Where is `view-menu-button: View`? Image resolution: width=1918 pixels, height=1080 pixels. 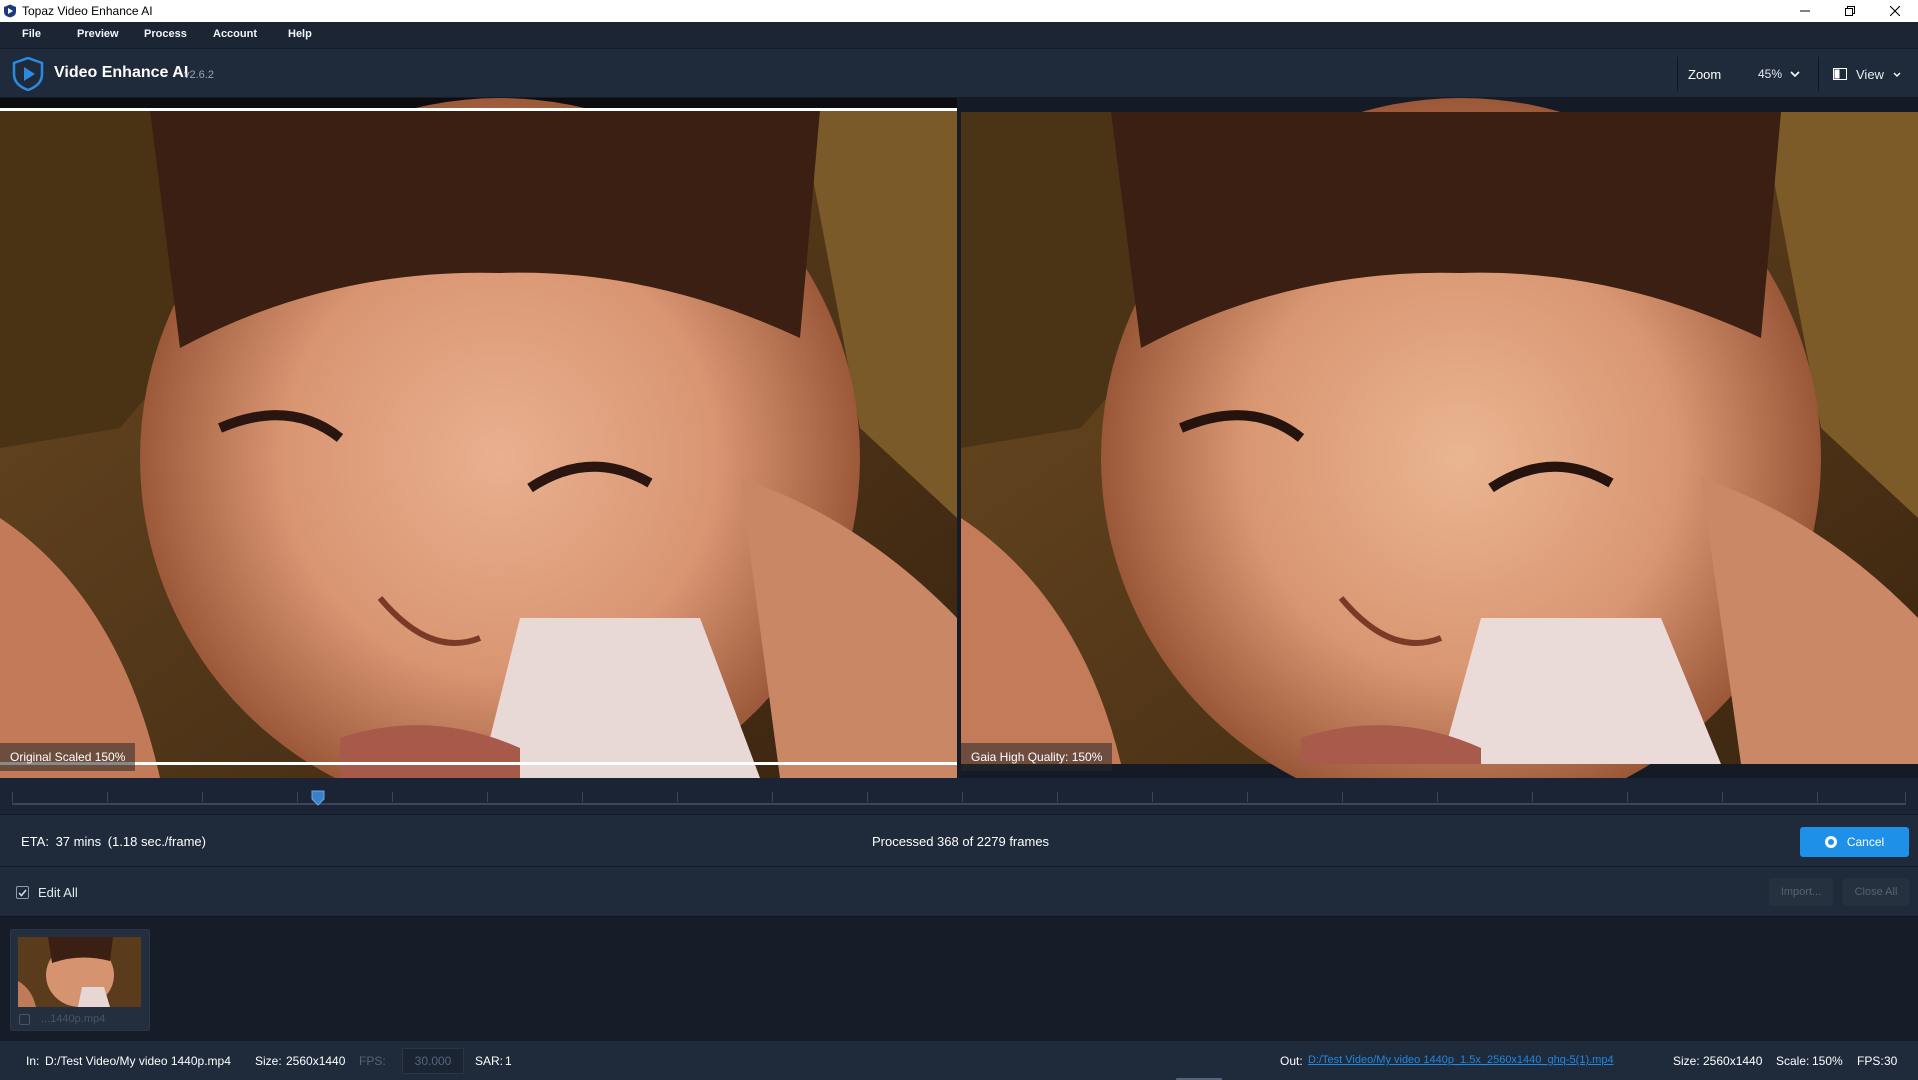 view-menu-button: View is located at coordinates (1868, 74).